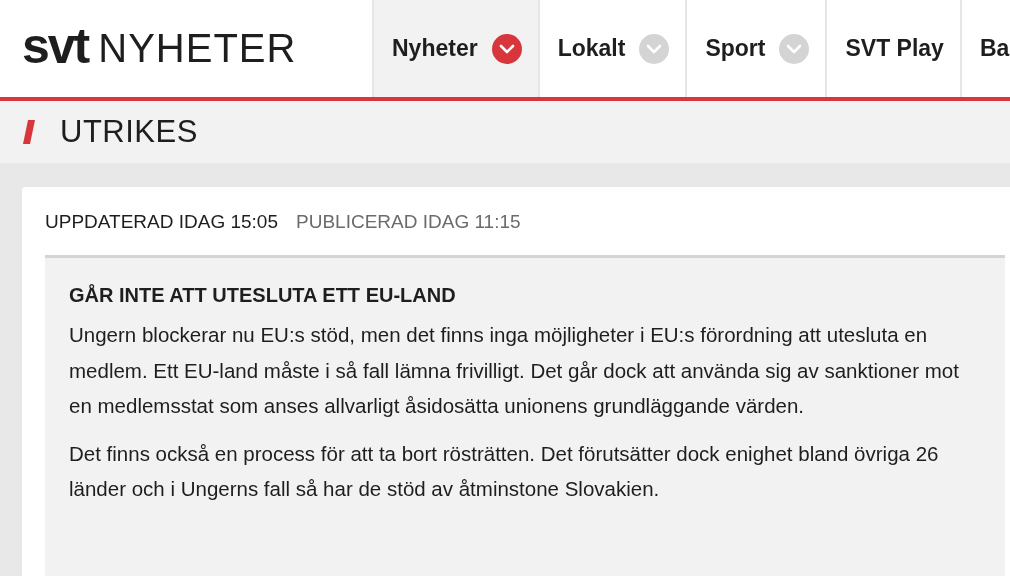 The height and width of the screenshot is (576, 1010). Describe the element at coordinates (514, 370) in the screenshot. I see `paragraph: Ungern blockerar nu EU:s stöd, men det finns inga möjligheter i EU:s förordning att utesluta en medlem. Ett EU-land måste i så fall lämna frivilligt. Det går dock att använda sig av sanktioner mot en medlemsstat som anses allvarligt åsidosätta unionens grundläggande värden.` at that location.